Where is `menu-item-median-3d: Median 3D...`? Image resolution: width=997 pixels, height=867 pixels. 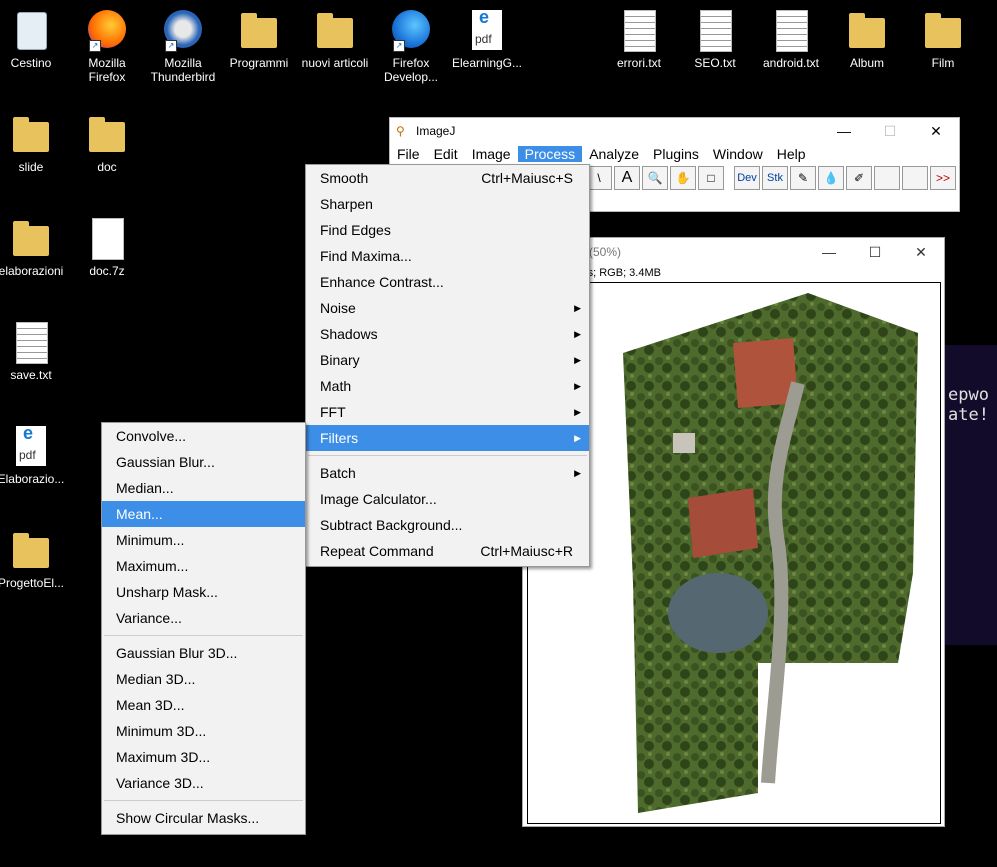 menu-item-median-3d: Median 3D... is located at coordinates (203, 679).